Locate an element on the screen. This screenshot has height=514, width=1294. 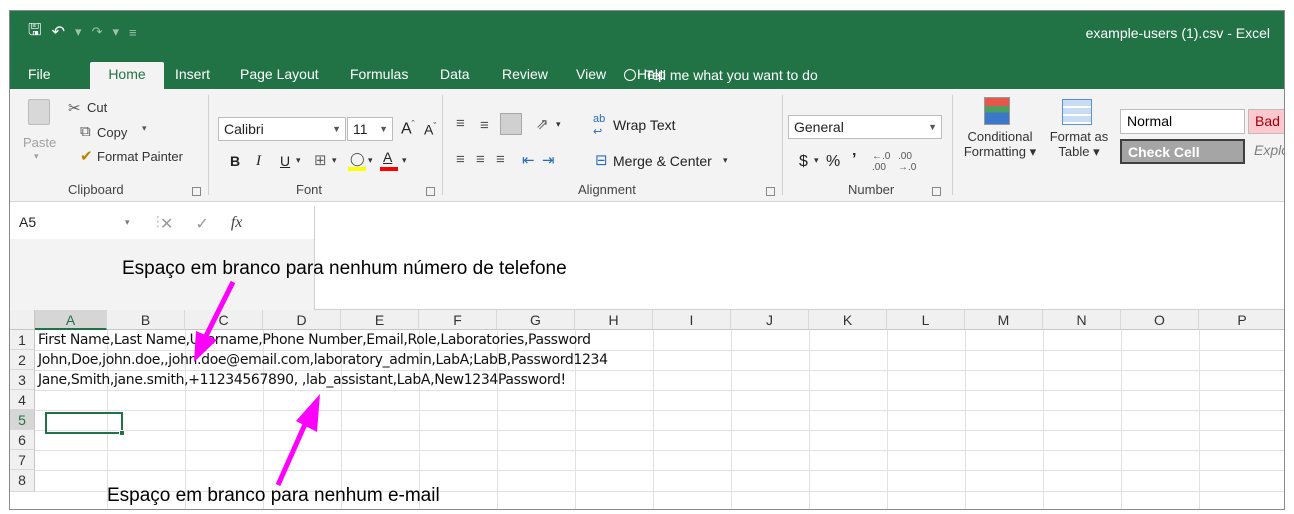
name-box-dropdown-icon: ▾ is located at coordinates (127, 222).